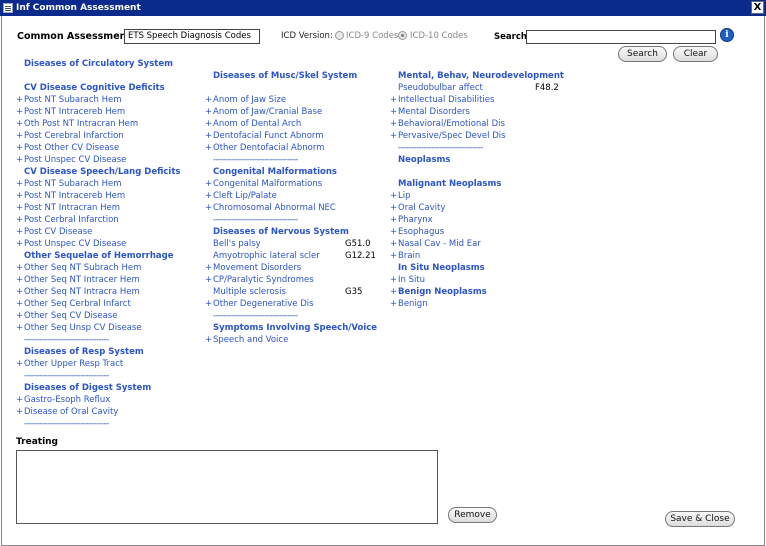  I want to click on expandable-category: +Esophagus, so click(477, 232).